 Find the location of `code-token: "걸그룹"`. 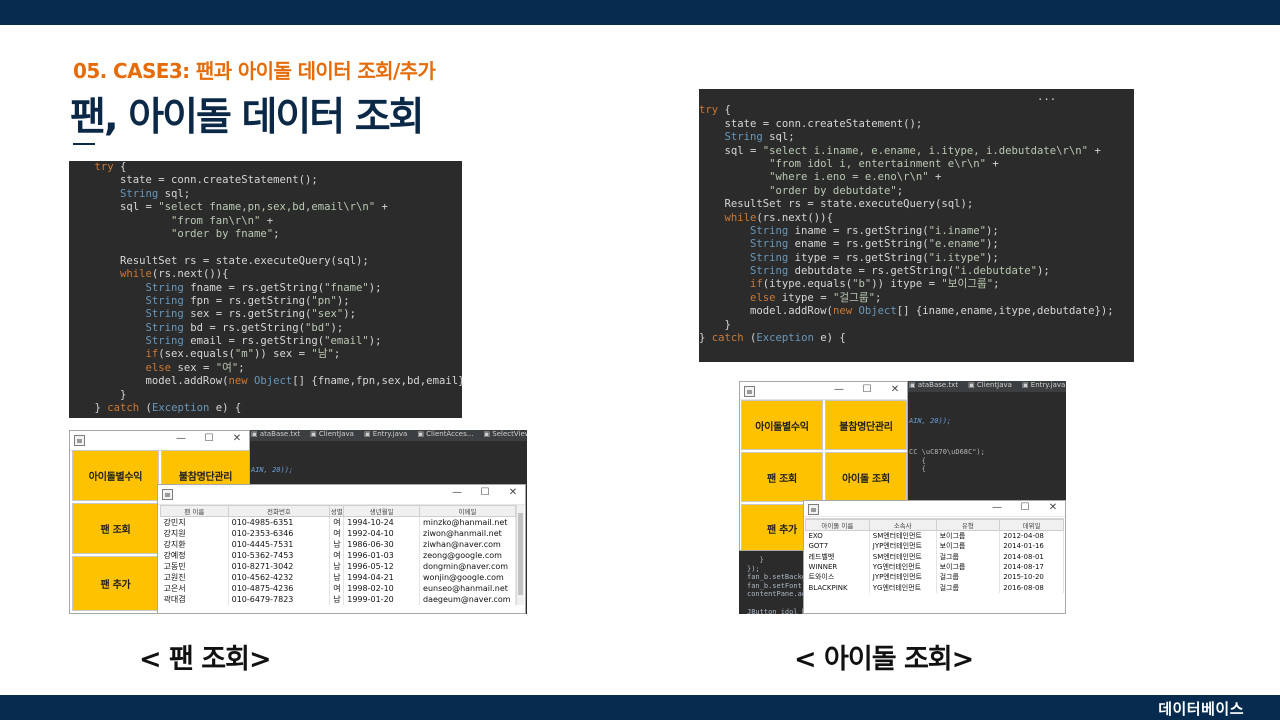

code-token: "걸그룹" is located at coordinates (853, 297).